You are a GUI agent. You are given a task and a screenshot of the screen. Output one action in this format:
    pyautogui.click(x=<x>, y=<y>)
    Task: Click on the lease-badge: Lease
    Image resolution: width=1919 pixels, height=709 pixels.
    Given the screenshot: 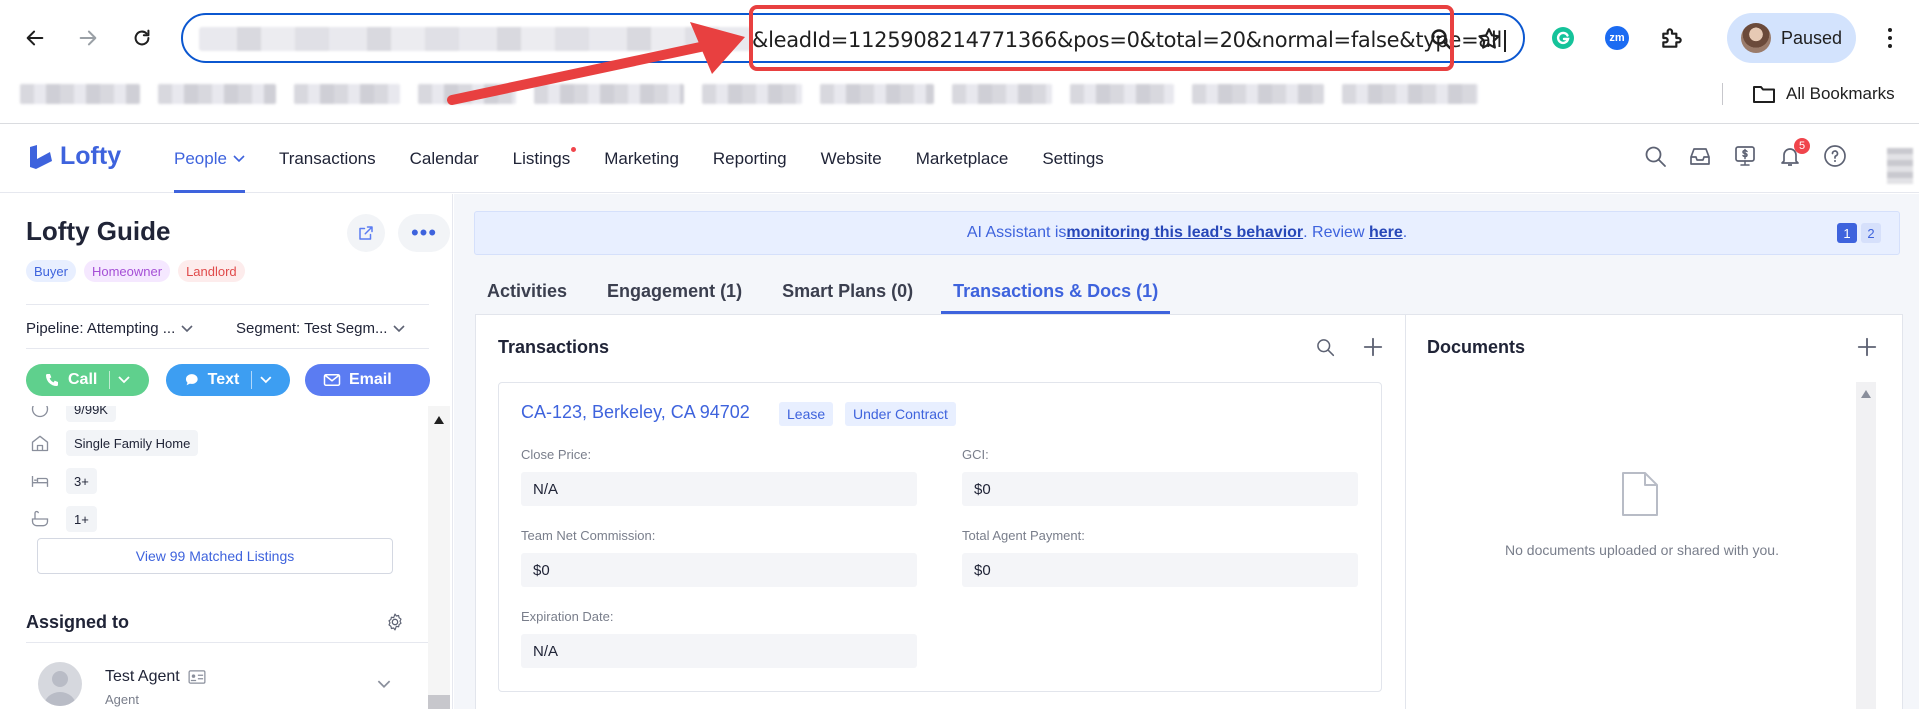 What is the action you would take?
    pyautogui.click(x=806, y=414)
    